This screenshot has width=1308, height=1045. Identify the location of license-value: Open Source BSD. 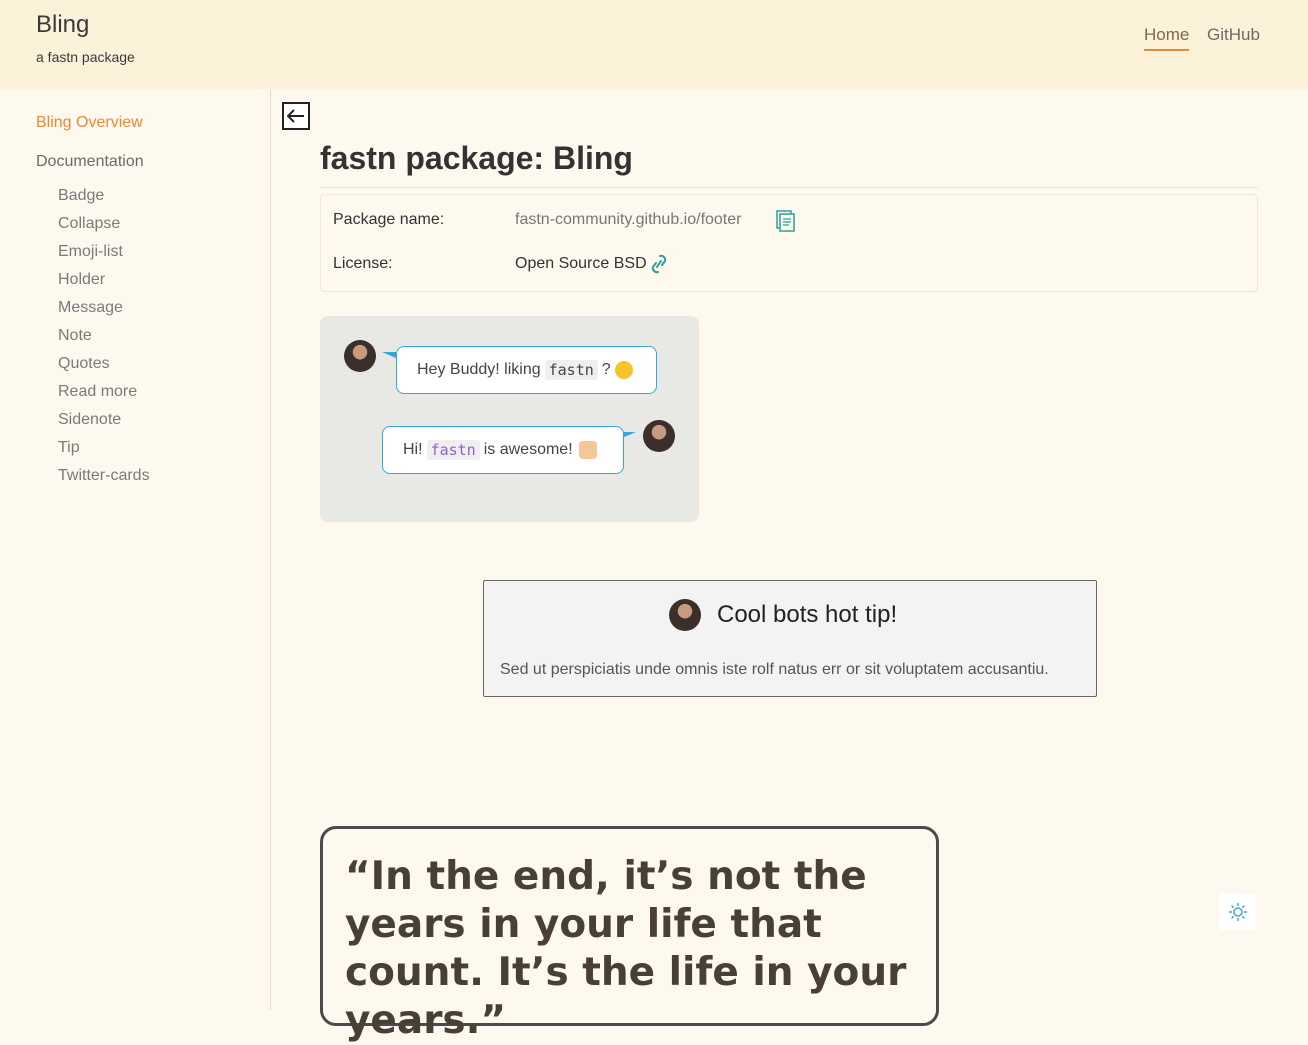
(581, 264).